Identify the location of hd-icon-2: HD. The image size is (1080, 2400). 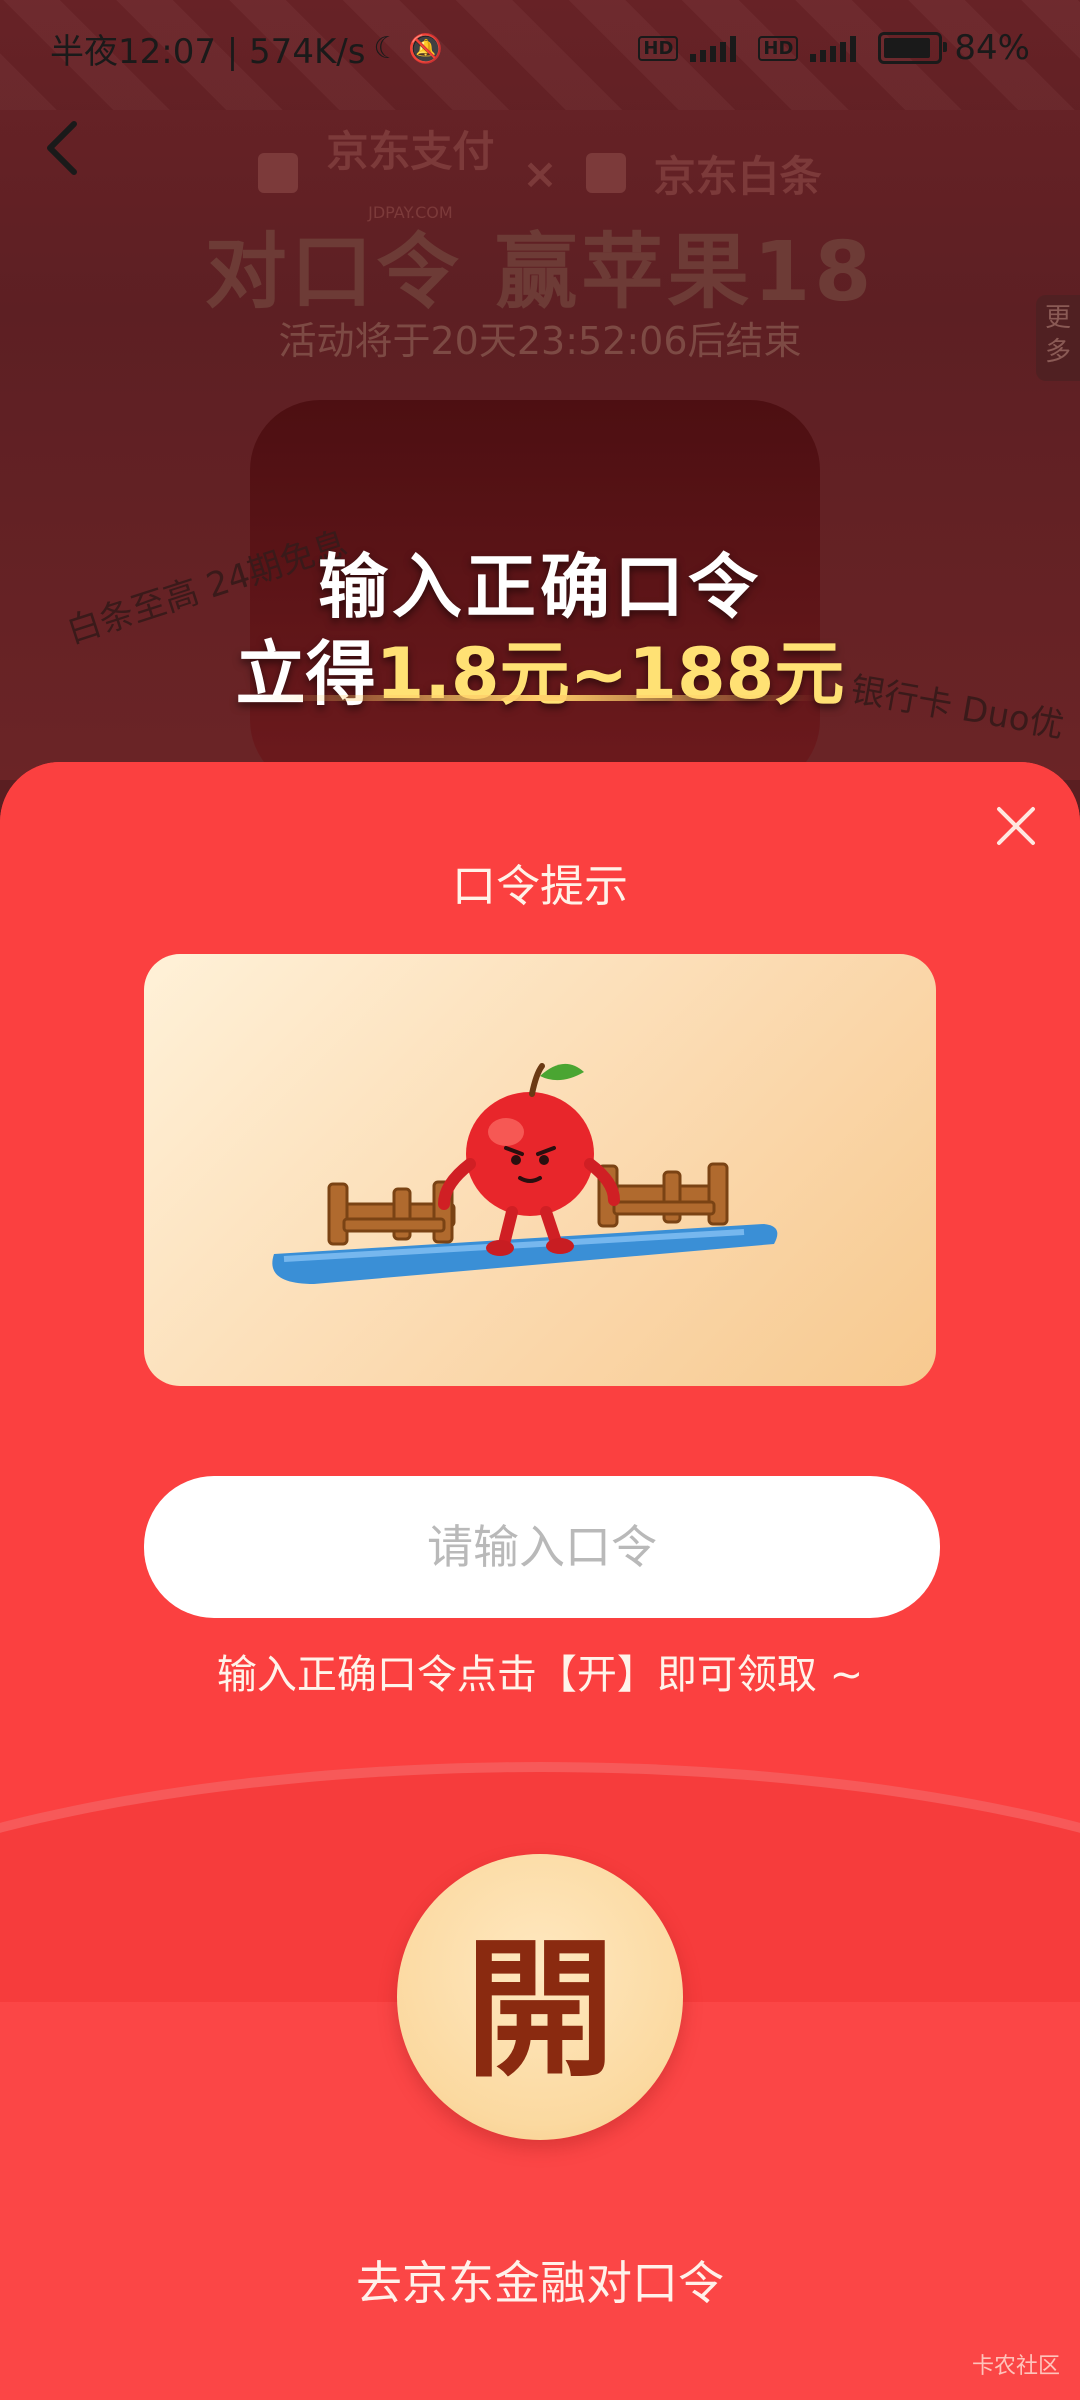
(778, 48).